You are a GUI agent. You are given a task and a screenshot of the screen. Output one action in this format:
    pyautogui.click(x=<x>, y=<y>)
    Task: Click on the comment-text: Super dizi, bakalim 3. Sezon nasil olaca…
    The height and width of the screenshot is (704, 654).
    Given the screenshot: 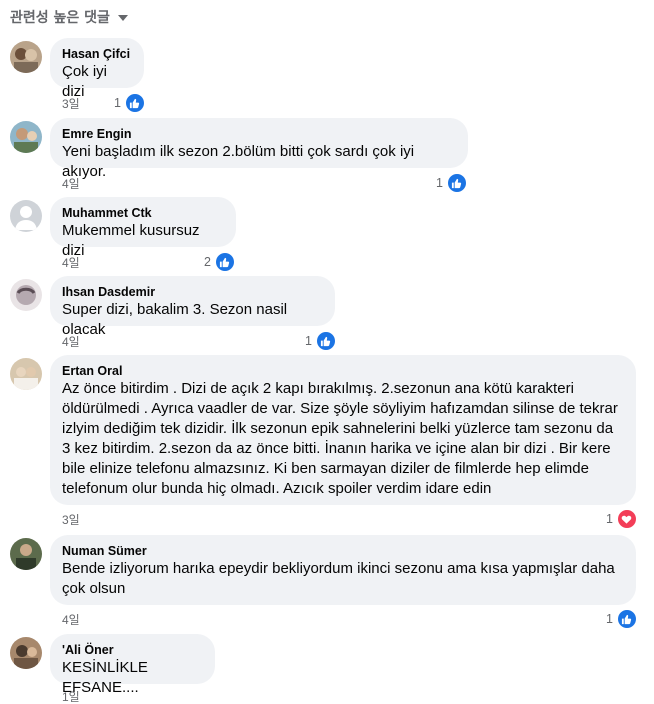 What is the action you would take?
    pyautogui.click(x=175, y=319)
    